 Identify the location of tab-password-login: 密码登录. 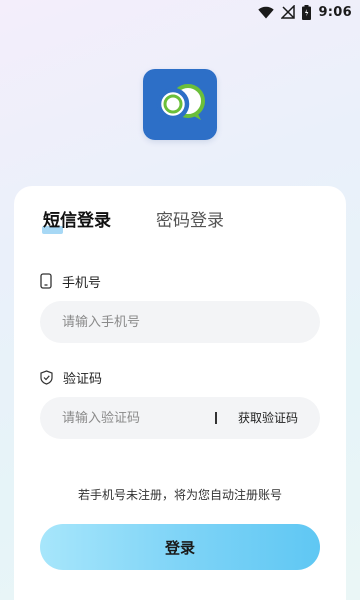
(190, 221).